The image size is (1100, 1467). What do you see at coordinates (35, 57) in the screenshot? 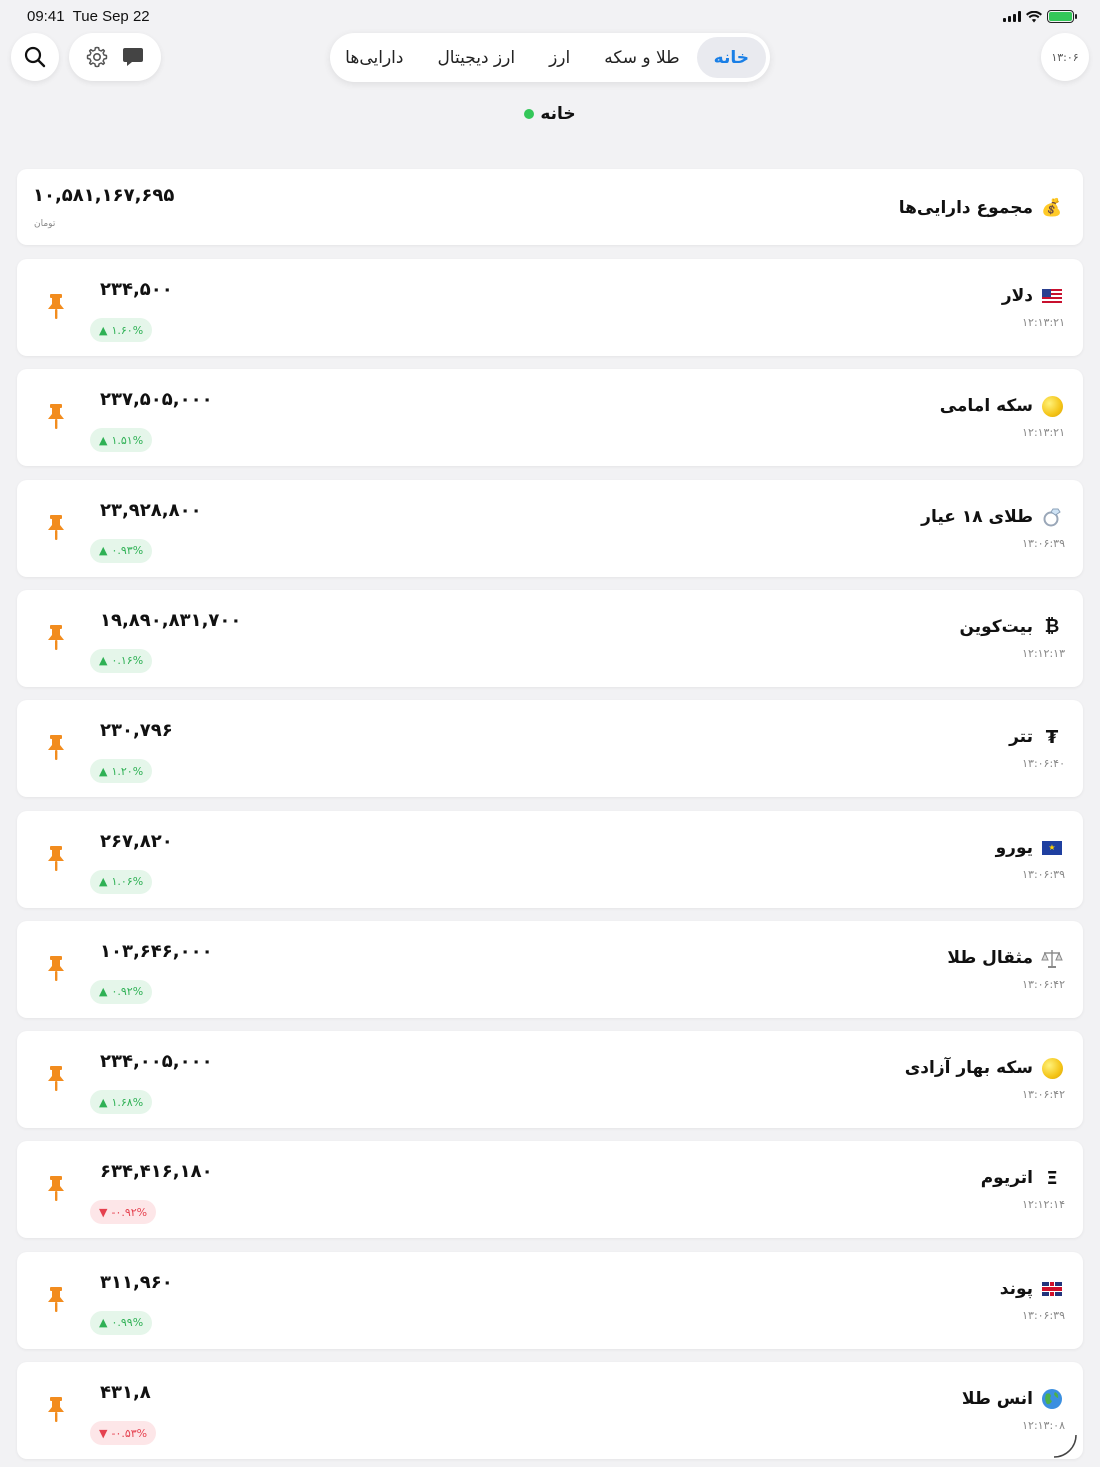
I see `search-button` at bounding box center [35, 57].